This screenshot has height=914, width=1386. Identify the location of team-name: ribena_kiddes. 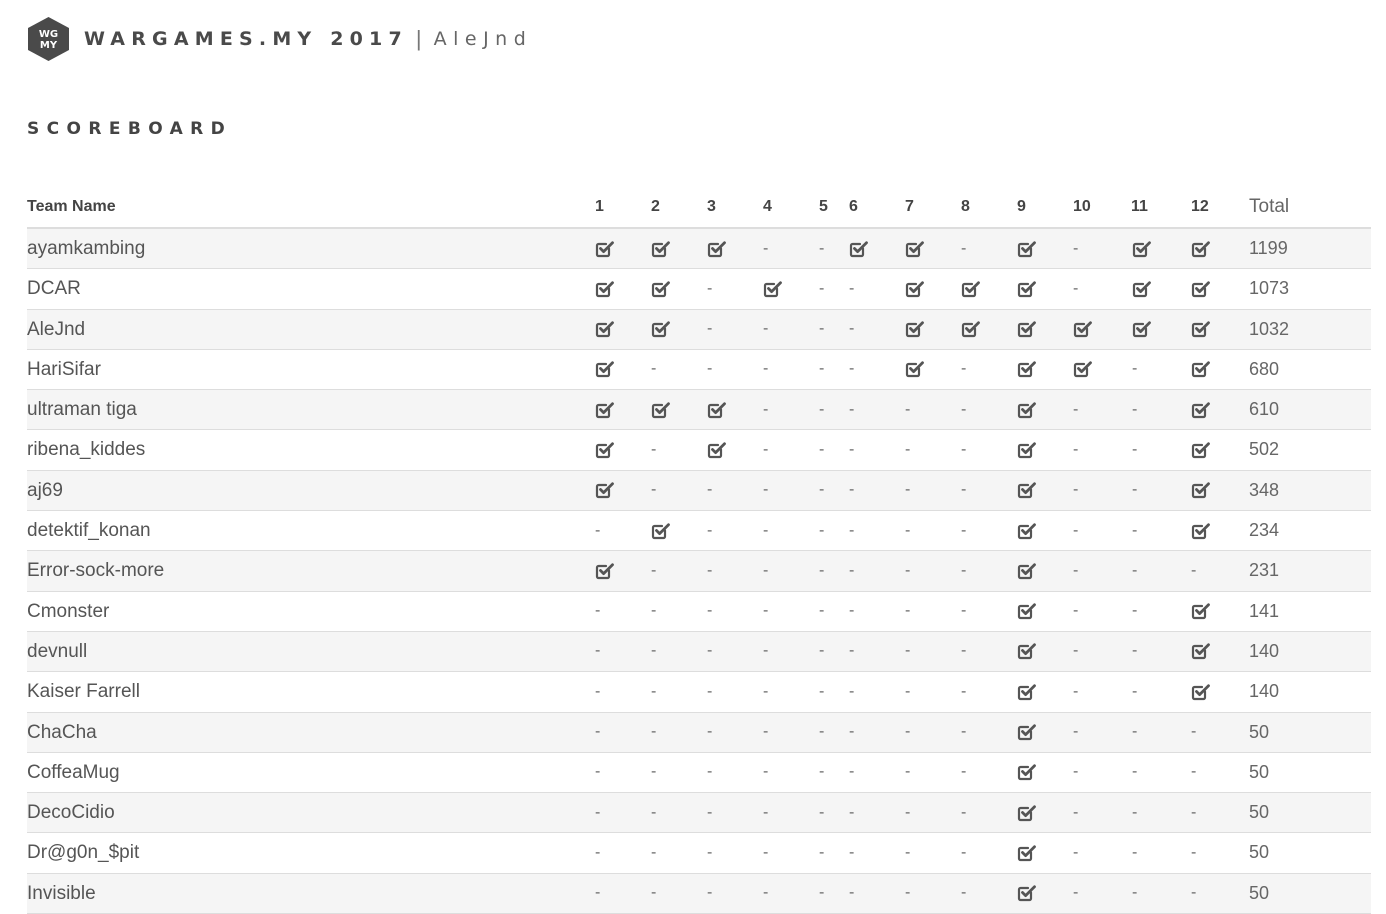
(86, 450).